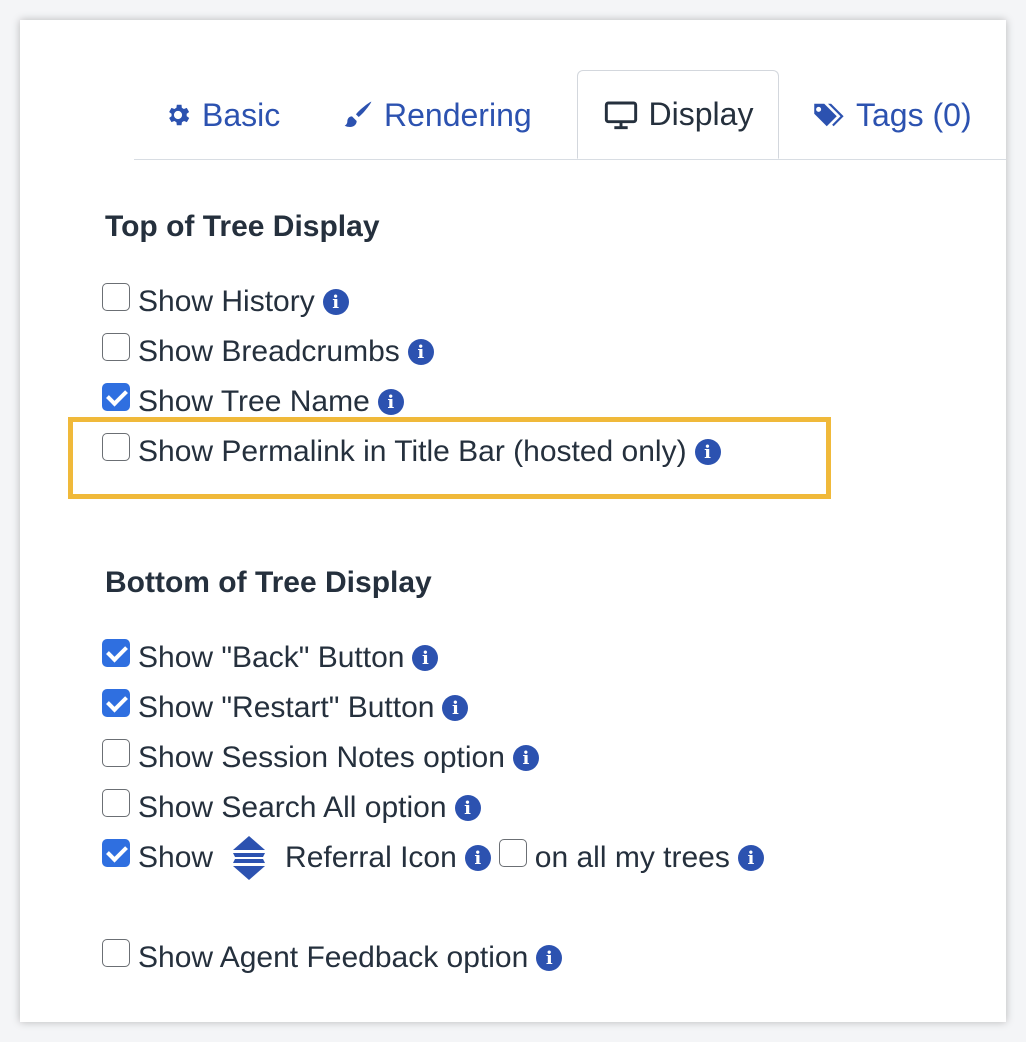  I want to click on tab-rendering: Rendering, so click(437, 115).